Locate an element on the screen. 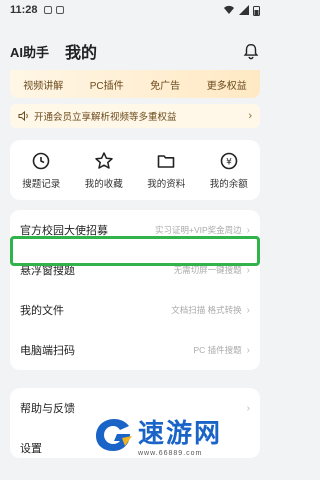  menu-row-sub: 文档扫描 格式转换 is located at coordinates (206, 310).